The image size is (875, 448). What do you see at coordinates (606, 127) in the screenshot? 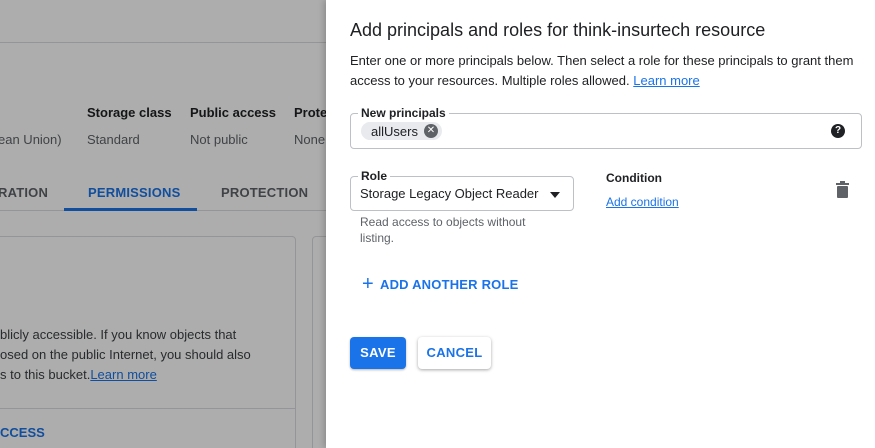
I see `new-principals-field: New principals allUsers ✕ ?` at bounding box center [606, 127].